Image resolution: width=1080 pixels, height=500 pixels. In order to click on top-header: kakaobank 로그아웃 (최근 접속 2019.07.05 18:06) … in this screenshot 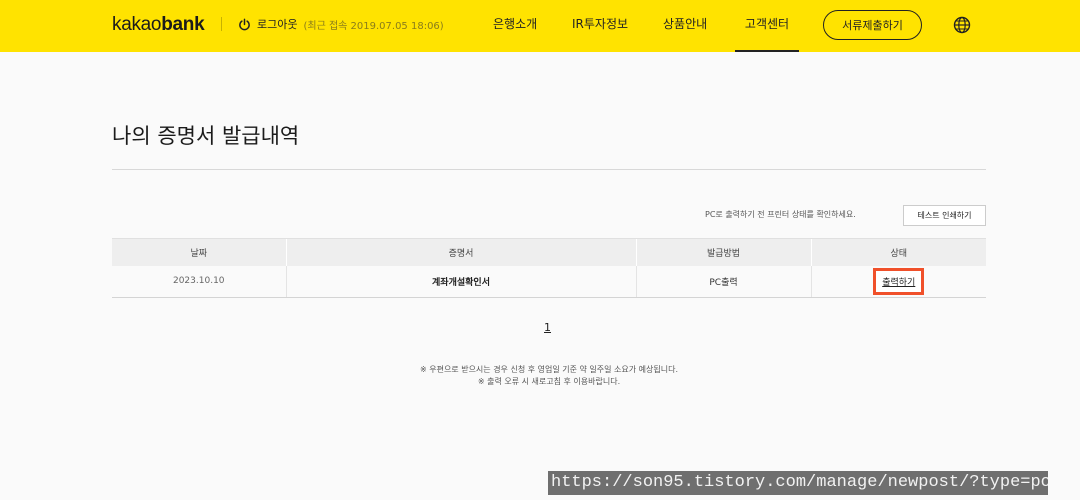, I will do `click(540, 26)`.